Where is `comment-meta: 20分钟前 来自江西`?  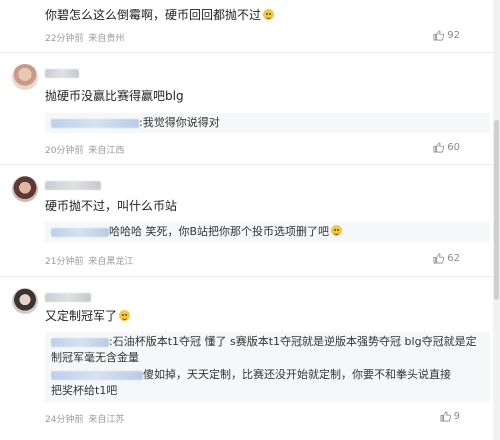
comment-meta: 20分钟前 来自江西 is located at coordinates (84, 149).